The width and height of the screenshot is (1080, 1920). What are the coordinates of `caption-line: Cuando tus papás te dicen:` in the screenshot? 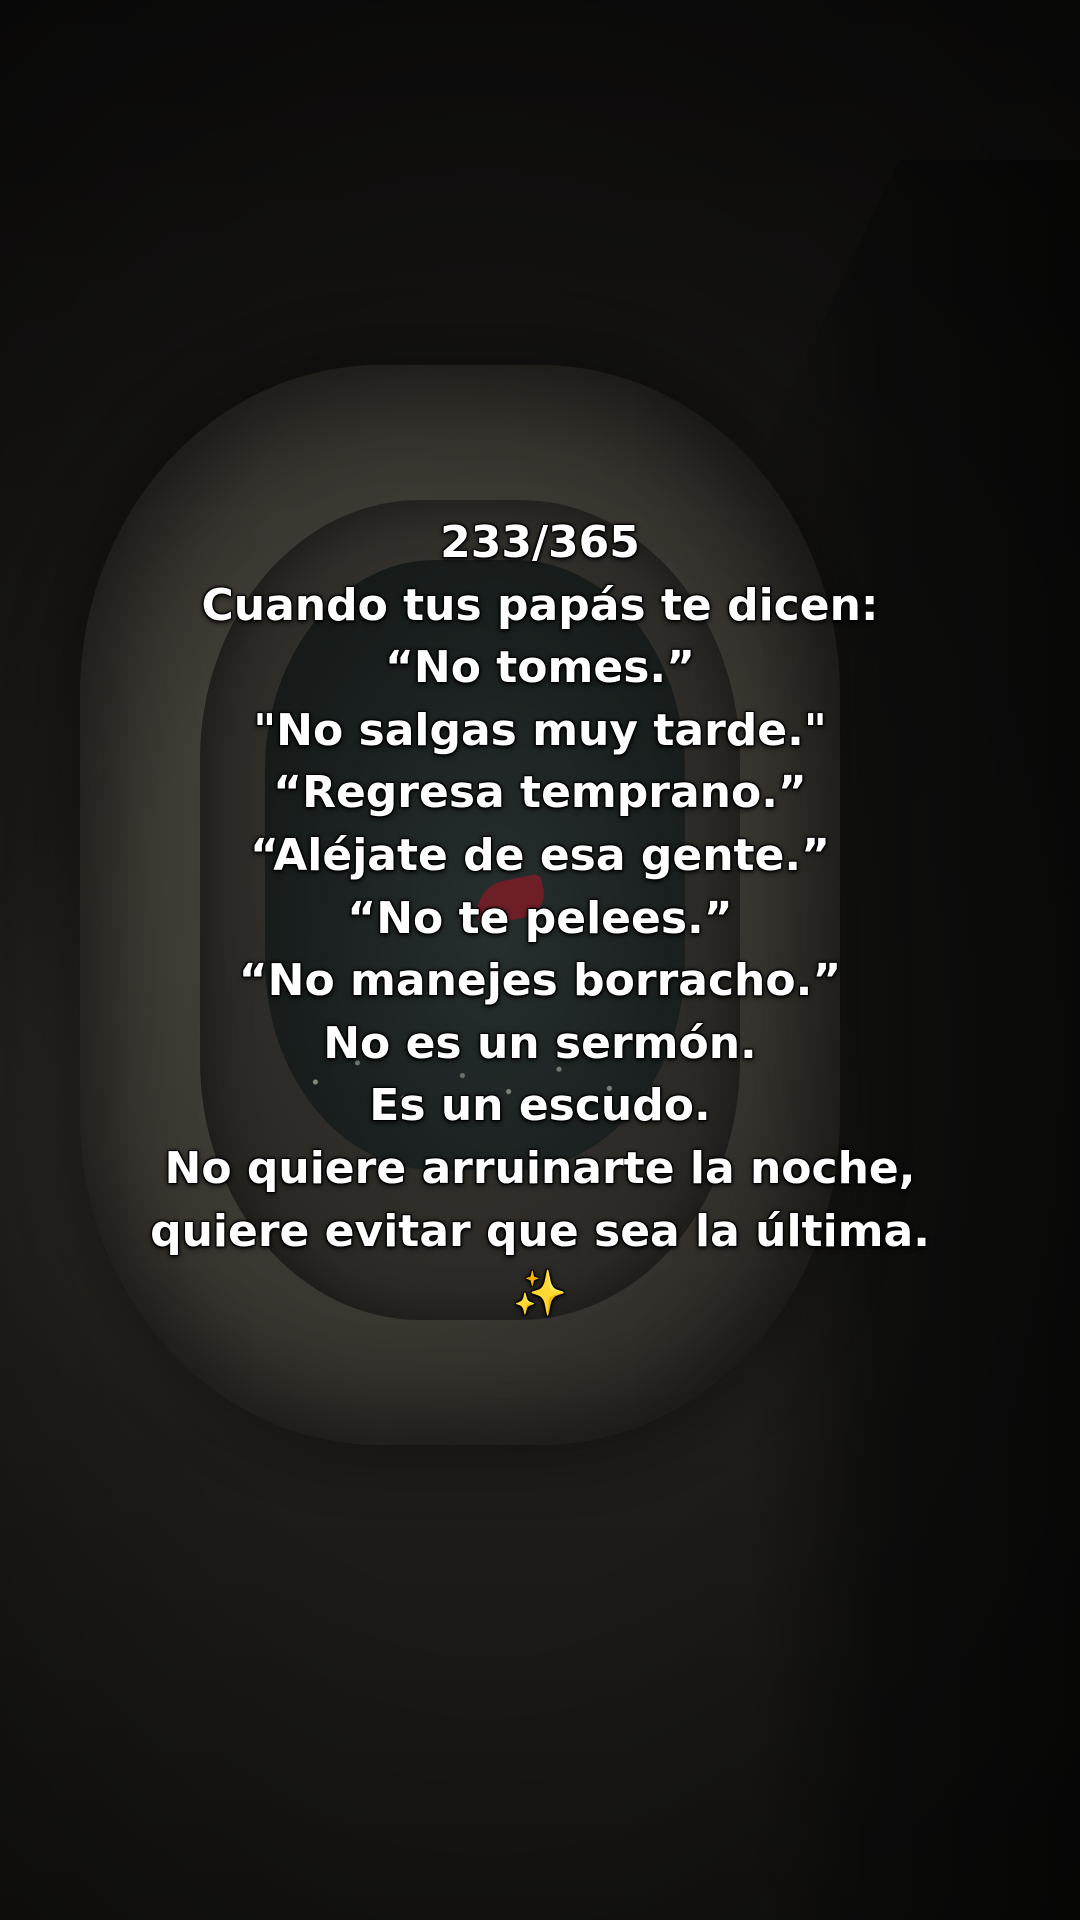 It's located at (540, 605).